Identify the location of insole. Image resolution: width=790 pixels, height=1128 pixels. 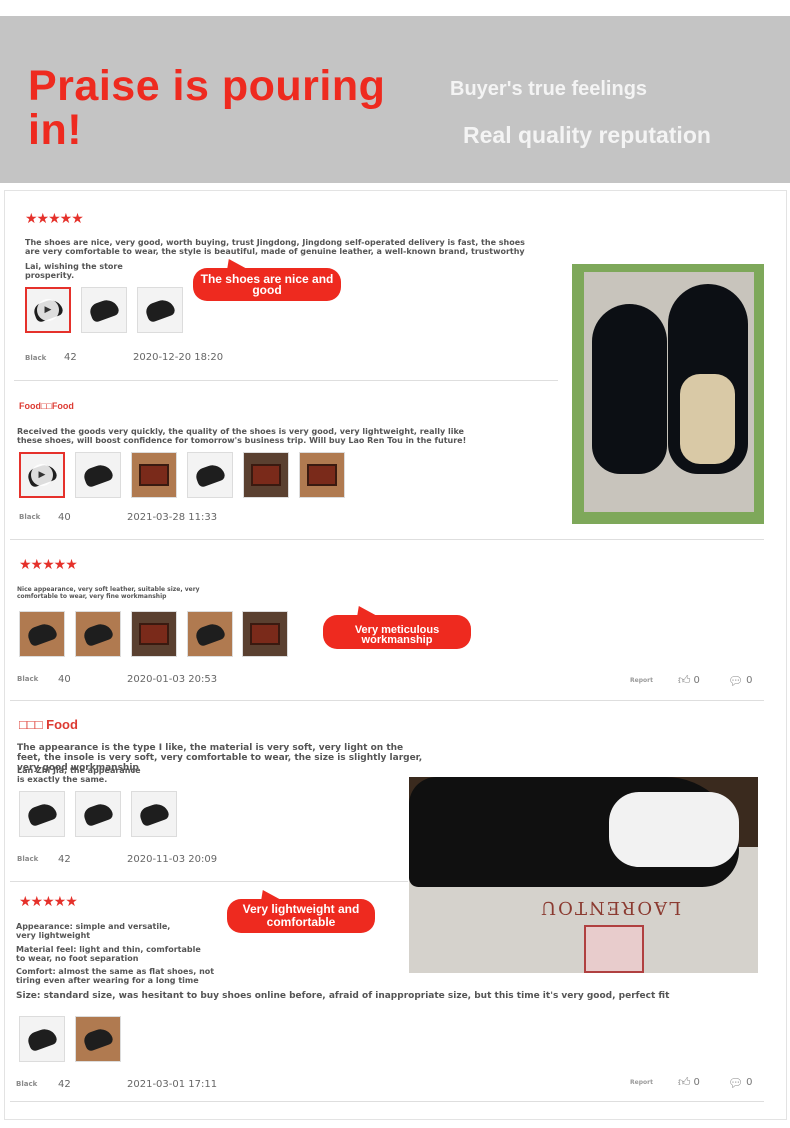
(707, 419).